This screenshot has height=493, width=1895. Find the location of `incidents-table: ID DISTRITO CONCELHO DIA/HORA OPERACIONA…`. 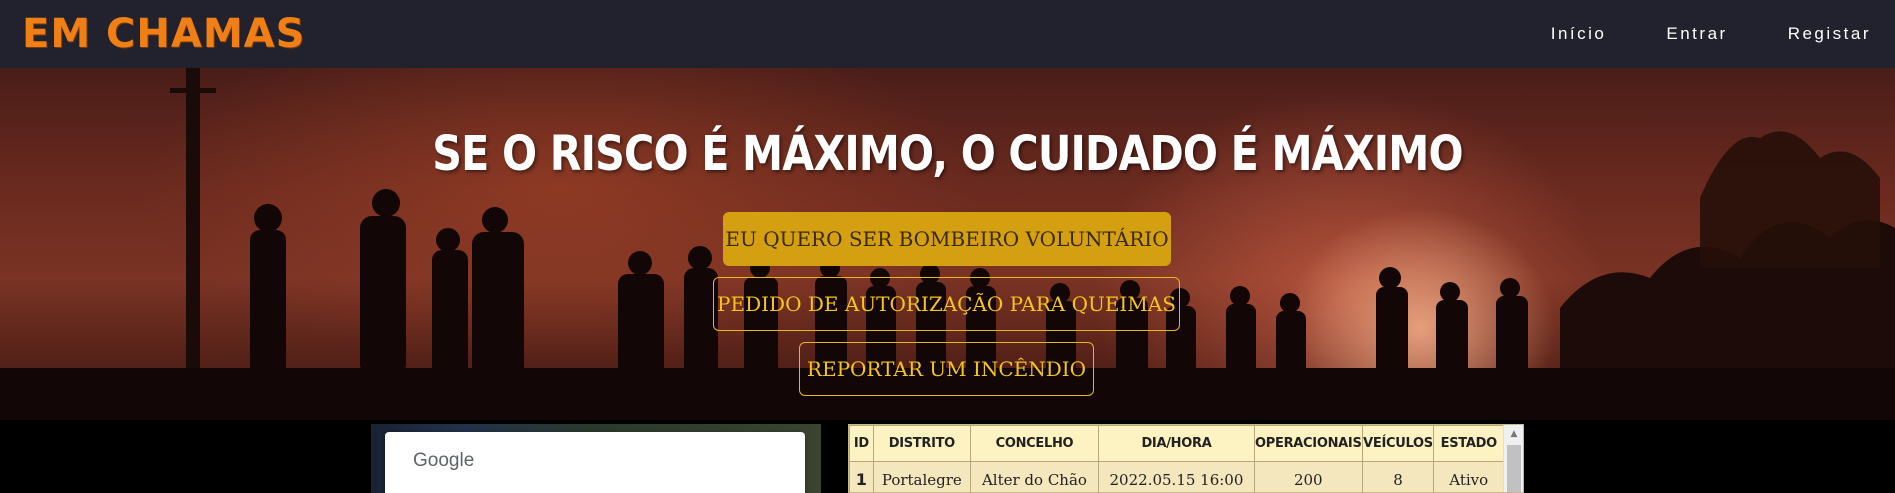

incidents-table: ID DISTRITO CONCELHO DIA/HORA OPERACIONA… is located at coordinates (1176, 458).